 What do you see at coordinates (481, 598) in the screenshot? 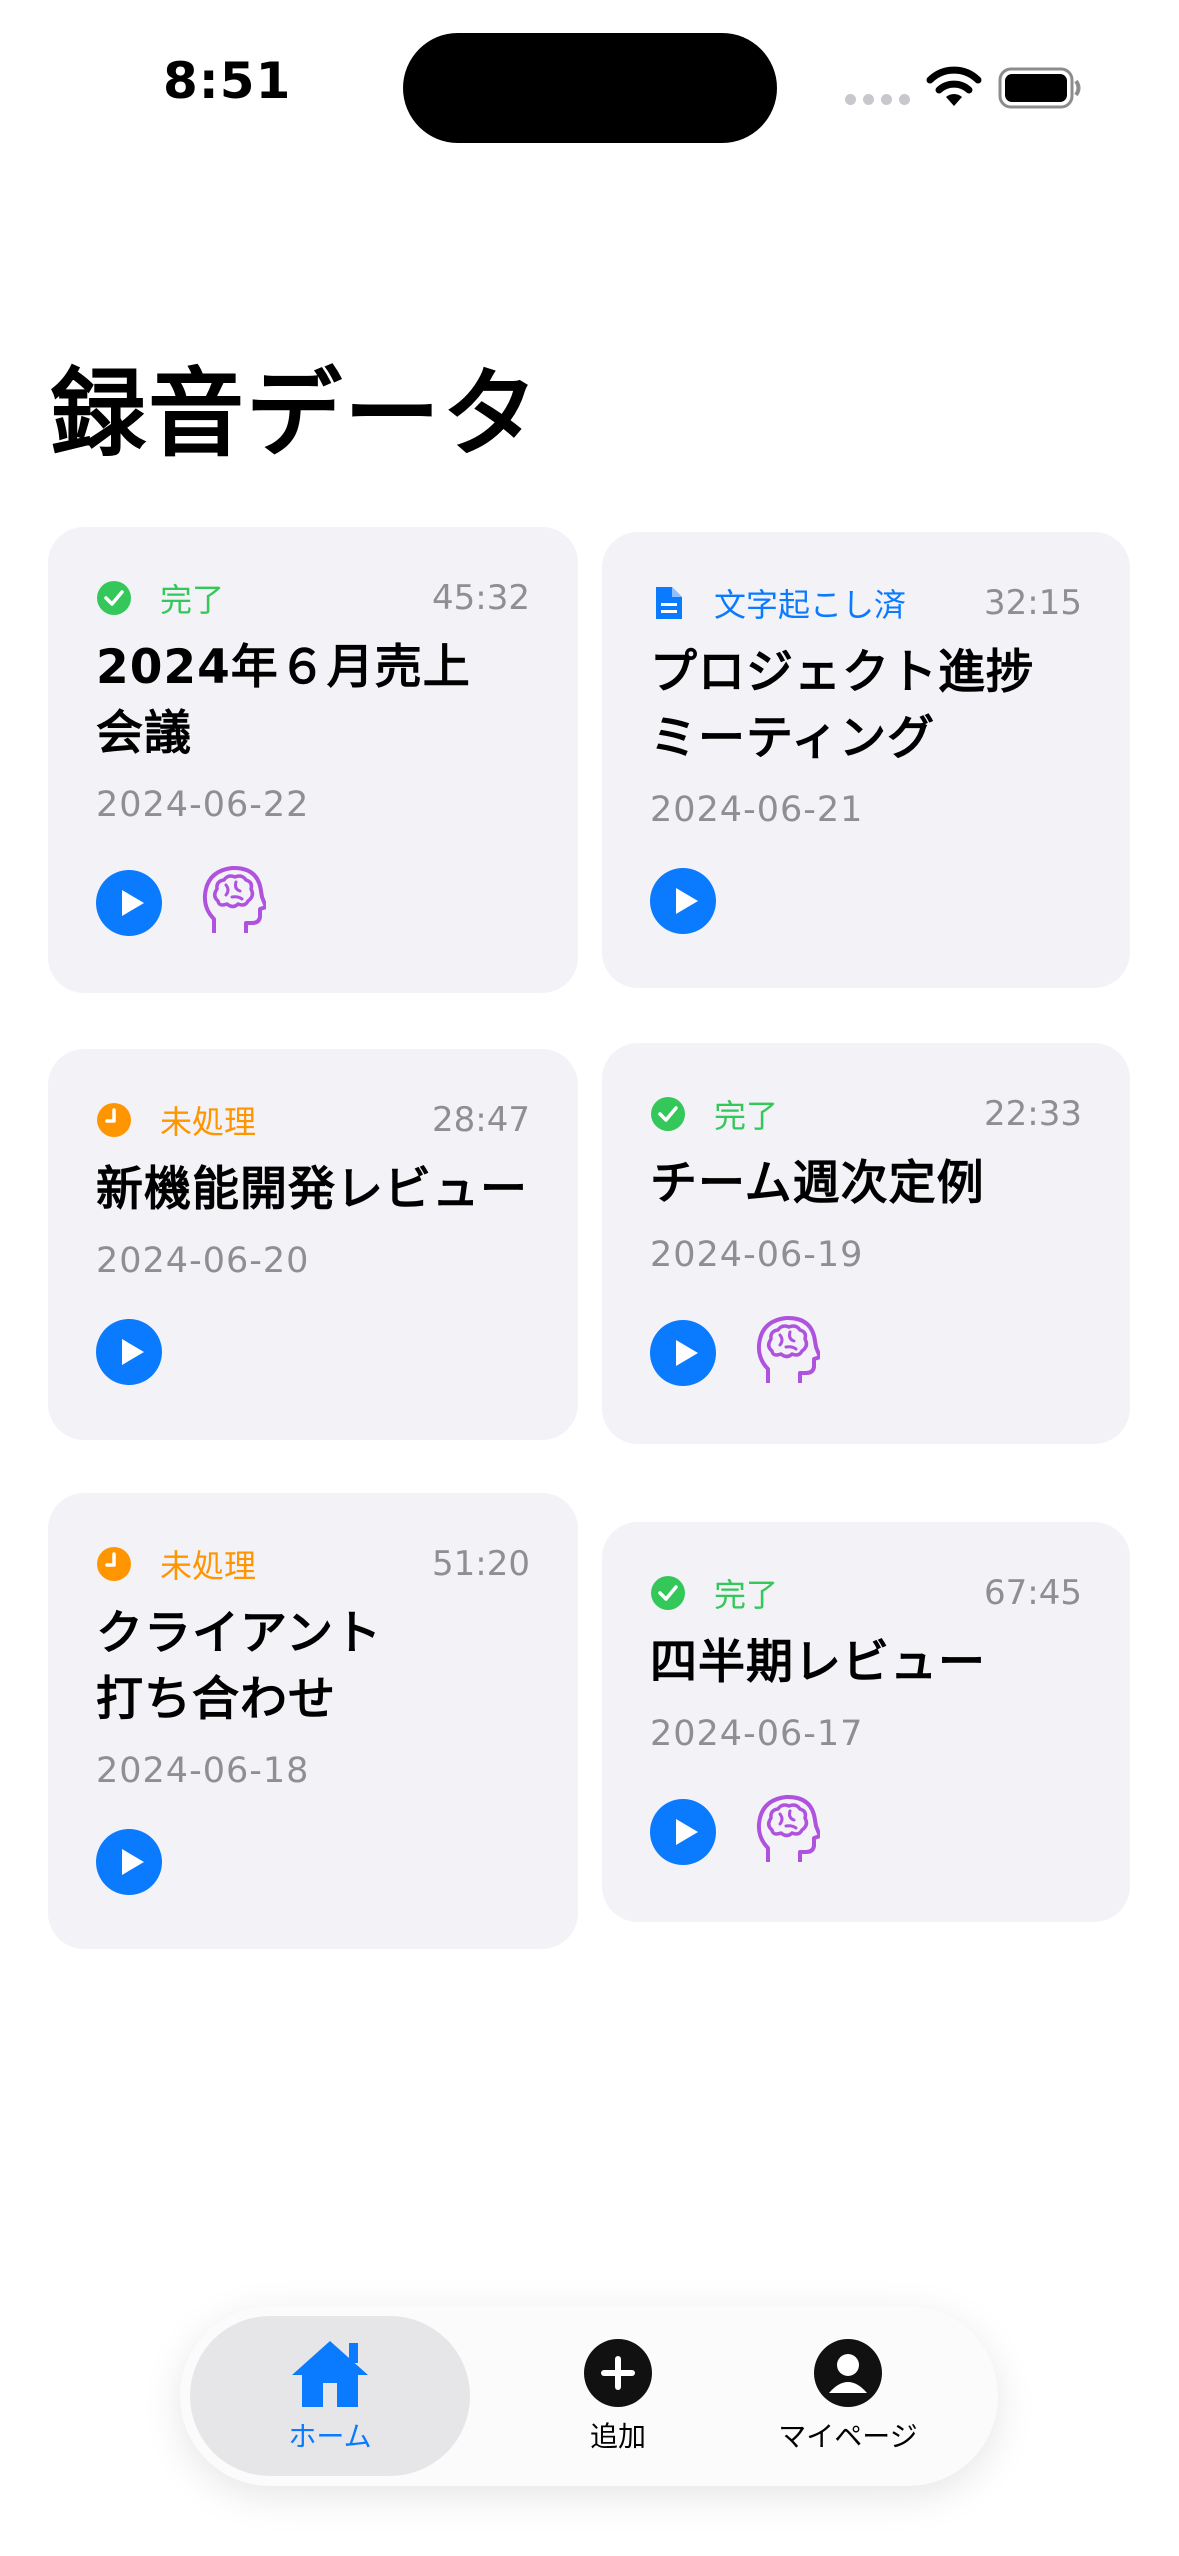
I see `duration: 45:32` at bounding box center [481, 598].